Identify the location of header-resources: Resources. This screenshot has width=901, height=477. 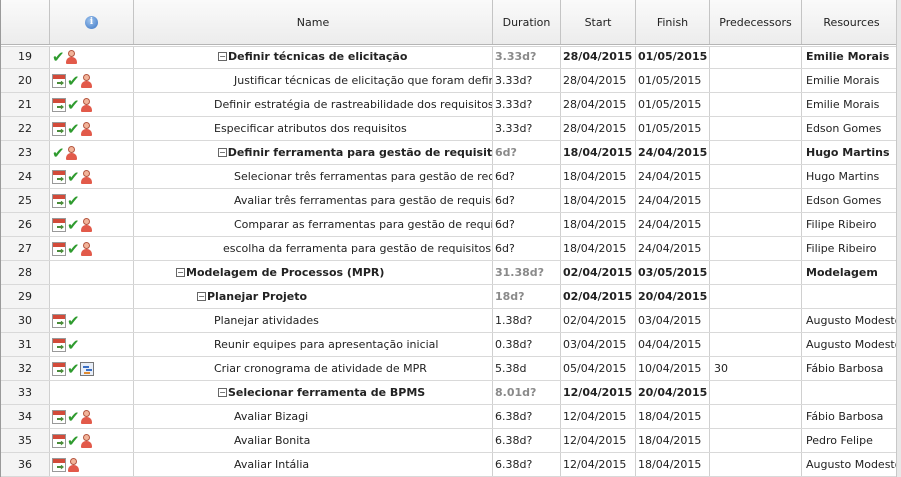
(851, 22).